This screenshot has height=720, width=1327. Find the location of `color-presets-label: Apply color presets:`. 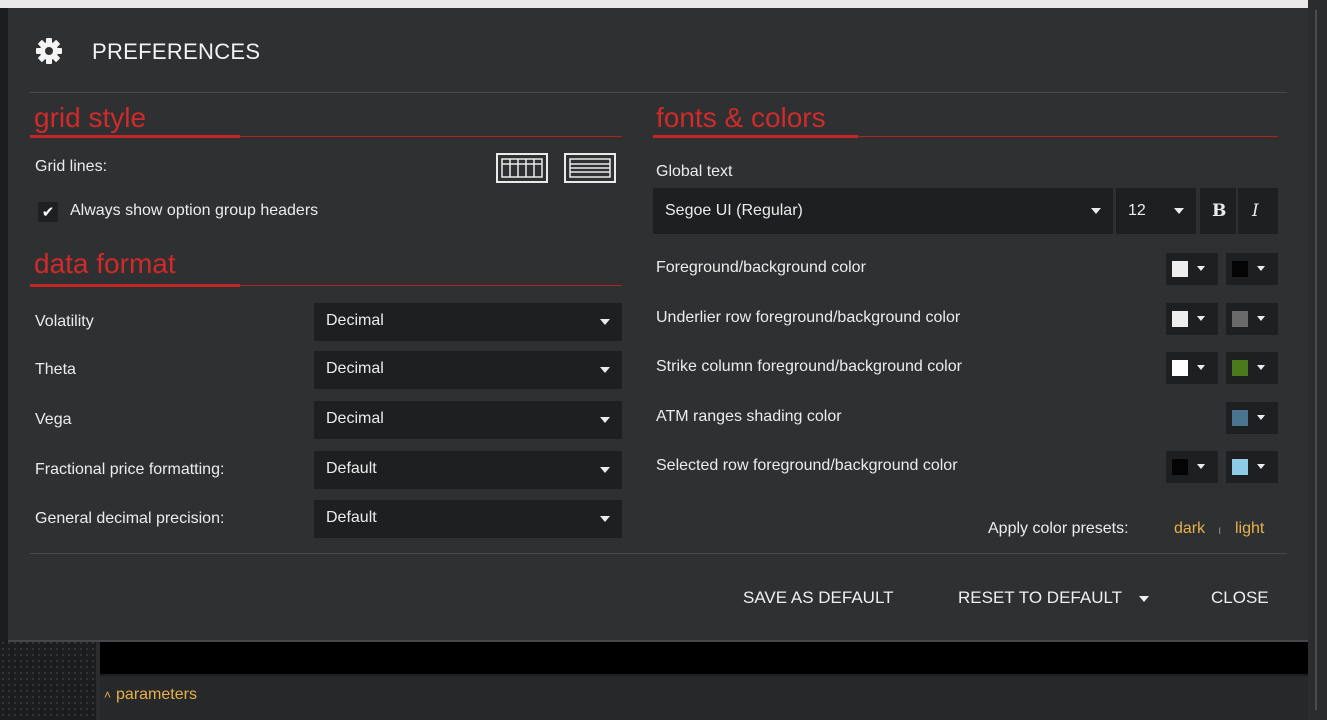

color-presets-label: Apply color presets: is located at coordinates (1058, 528).